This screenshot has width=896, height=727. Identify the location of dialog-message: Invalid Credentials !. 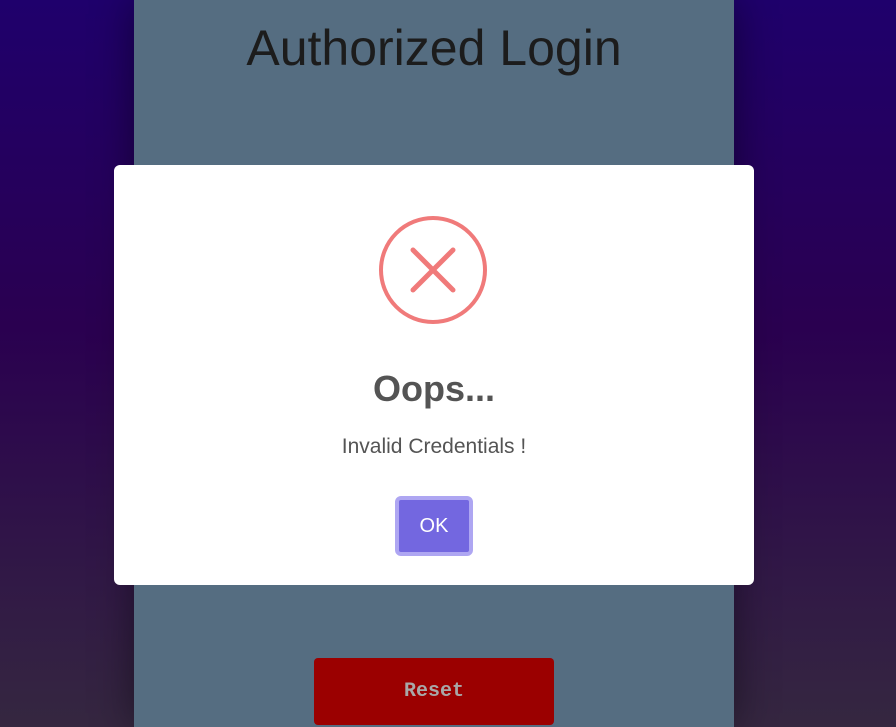
(434, 446).